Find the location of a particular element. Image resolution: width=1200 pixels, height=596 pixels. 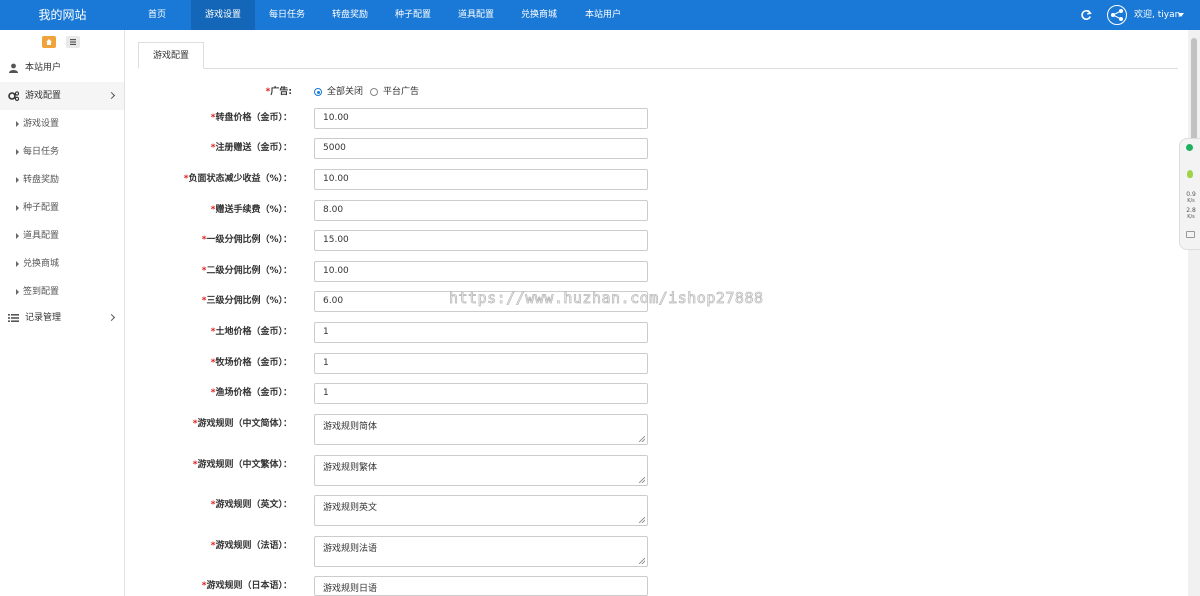

fishery-price-input: 1 is located at coordinates (481, 393).